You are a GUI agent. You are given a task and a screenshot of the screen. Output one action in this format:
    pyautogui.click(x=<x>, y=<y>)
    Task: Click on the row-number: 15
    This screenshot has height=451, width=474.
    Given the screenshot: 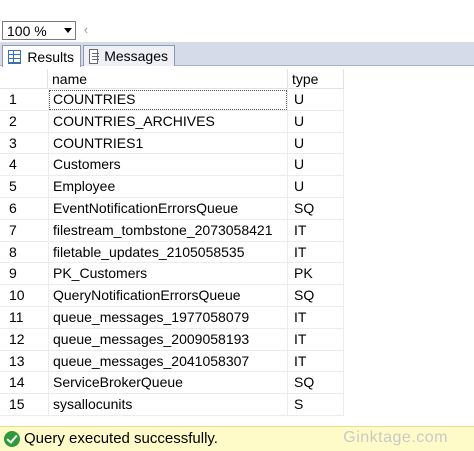 What is the action you would take?
    pyautogui.click(x=24, y=405)
    